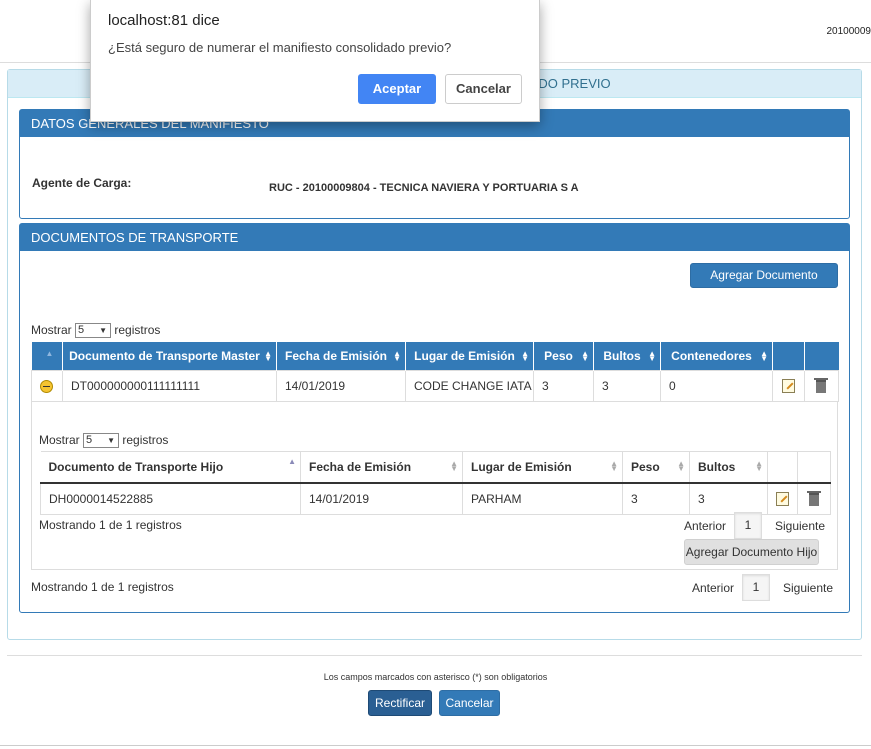 This screenshot has width=871, height=749. Describe the element at coordinates (656, 498) in the screenshot. I see `child-peso-cell: 3` at that location.